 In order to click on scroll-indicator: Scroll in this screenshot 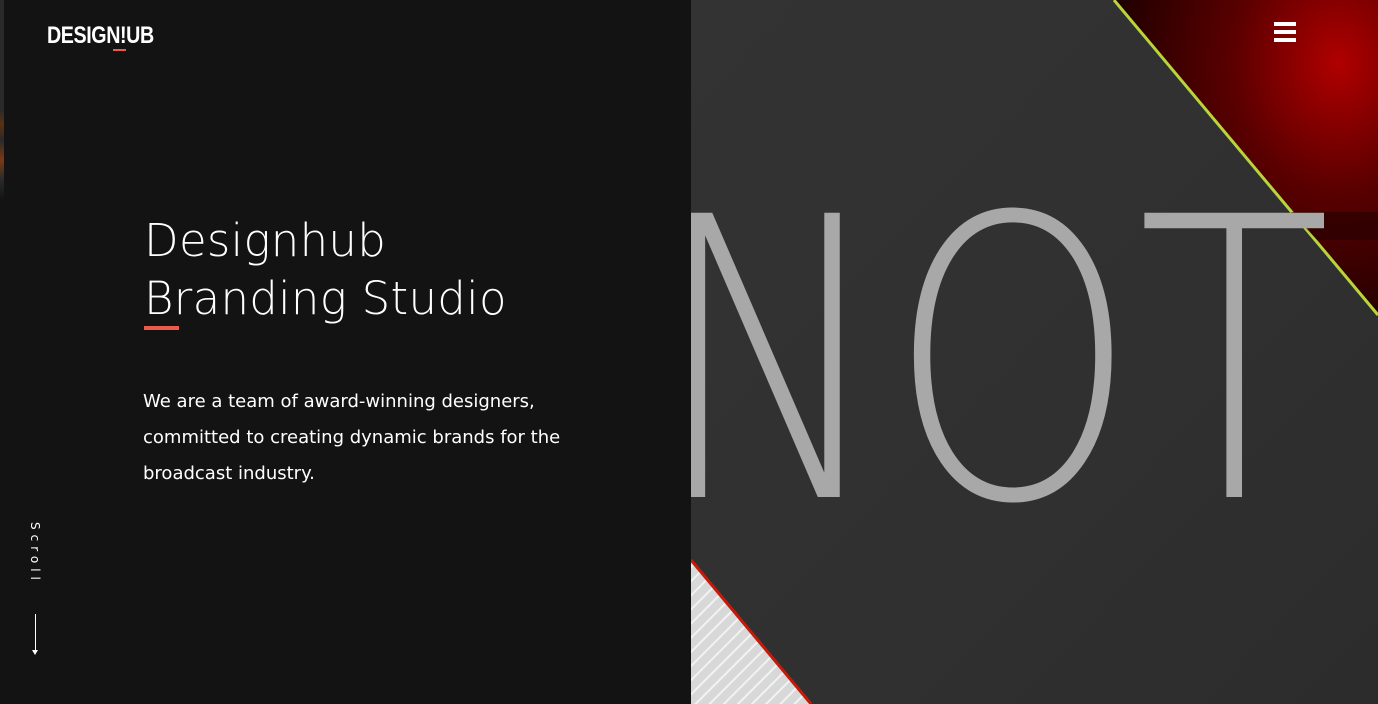, I will do `click(36, 557)`.